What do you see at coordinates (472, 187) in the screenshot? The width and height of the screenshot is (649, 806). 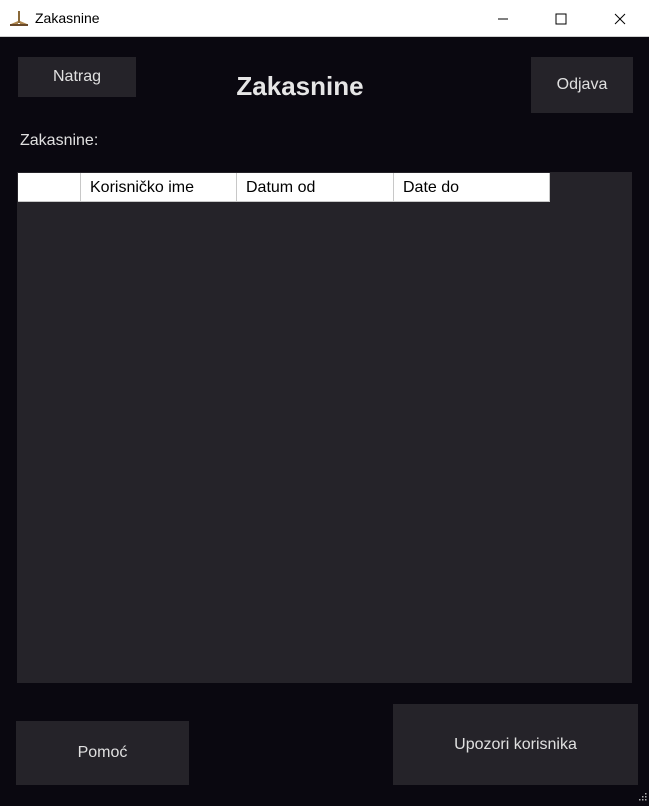 I see `column-header-date-to: Date do` at bounding box center [472, 187].